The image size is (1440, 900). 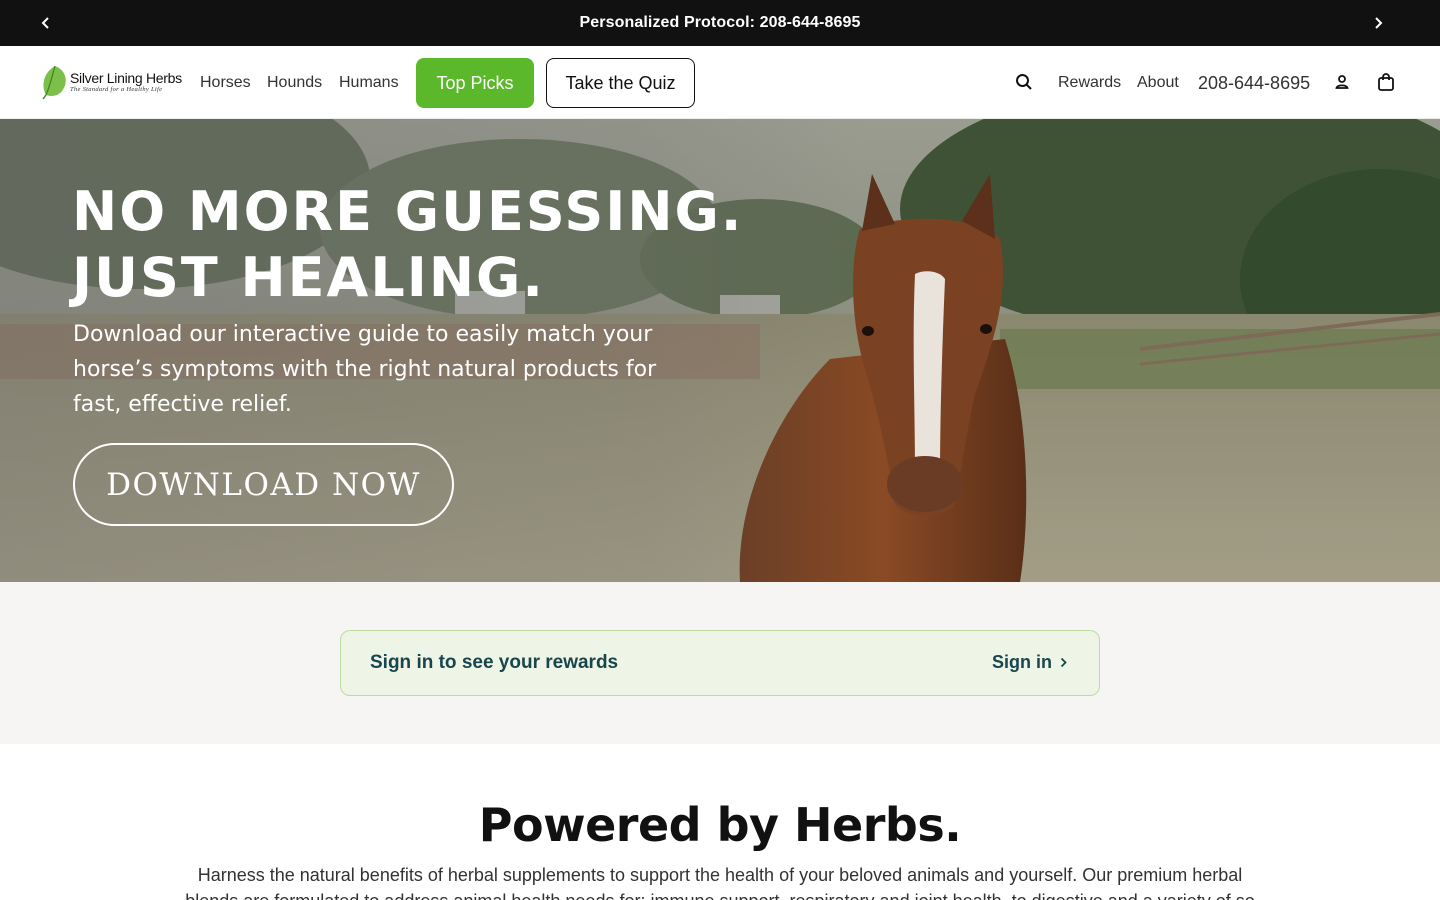 I want to click on header-phone-link: 208-644-8695, so click(x=1254, y=83).